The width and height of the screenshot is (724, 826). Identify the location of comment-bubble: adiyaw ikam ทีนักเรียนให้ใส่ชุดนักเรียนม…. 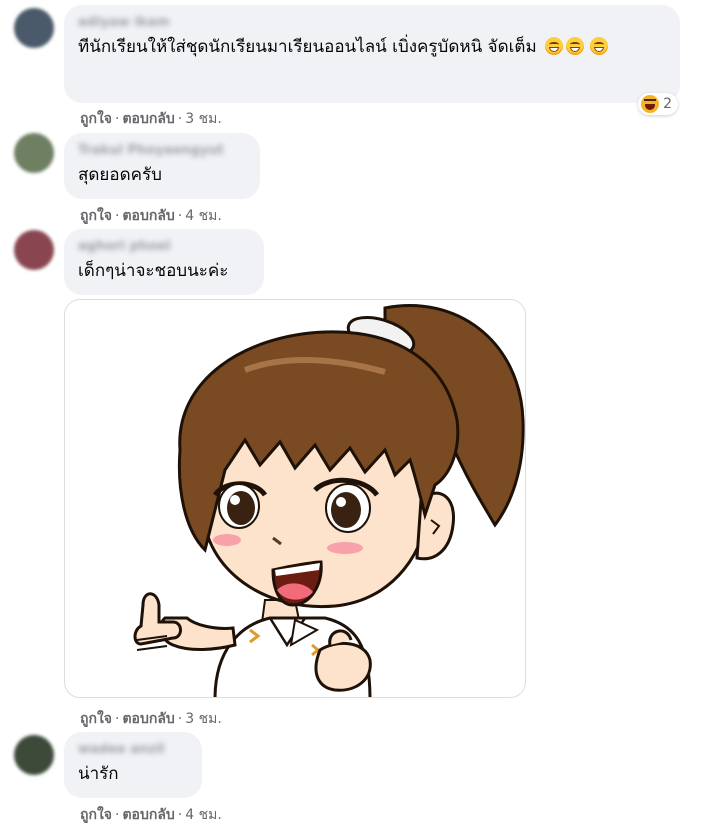
(372, 54).